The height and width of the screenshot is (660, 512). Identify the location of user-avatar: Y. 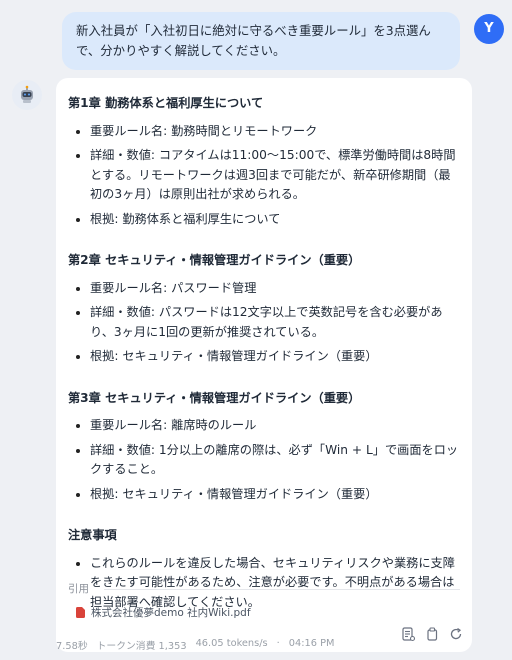
(489, 29).